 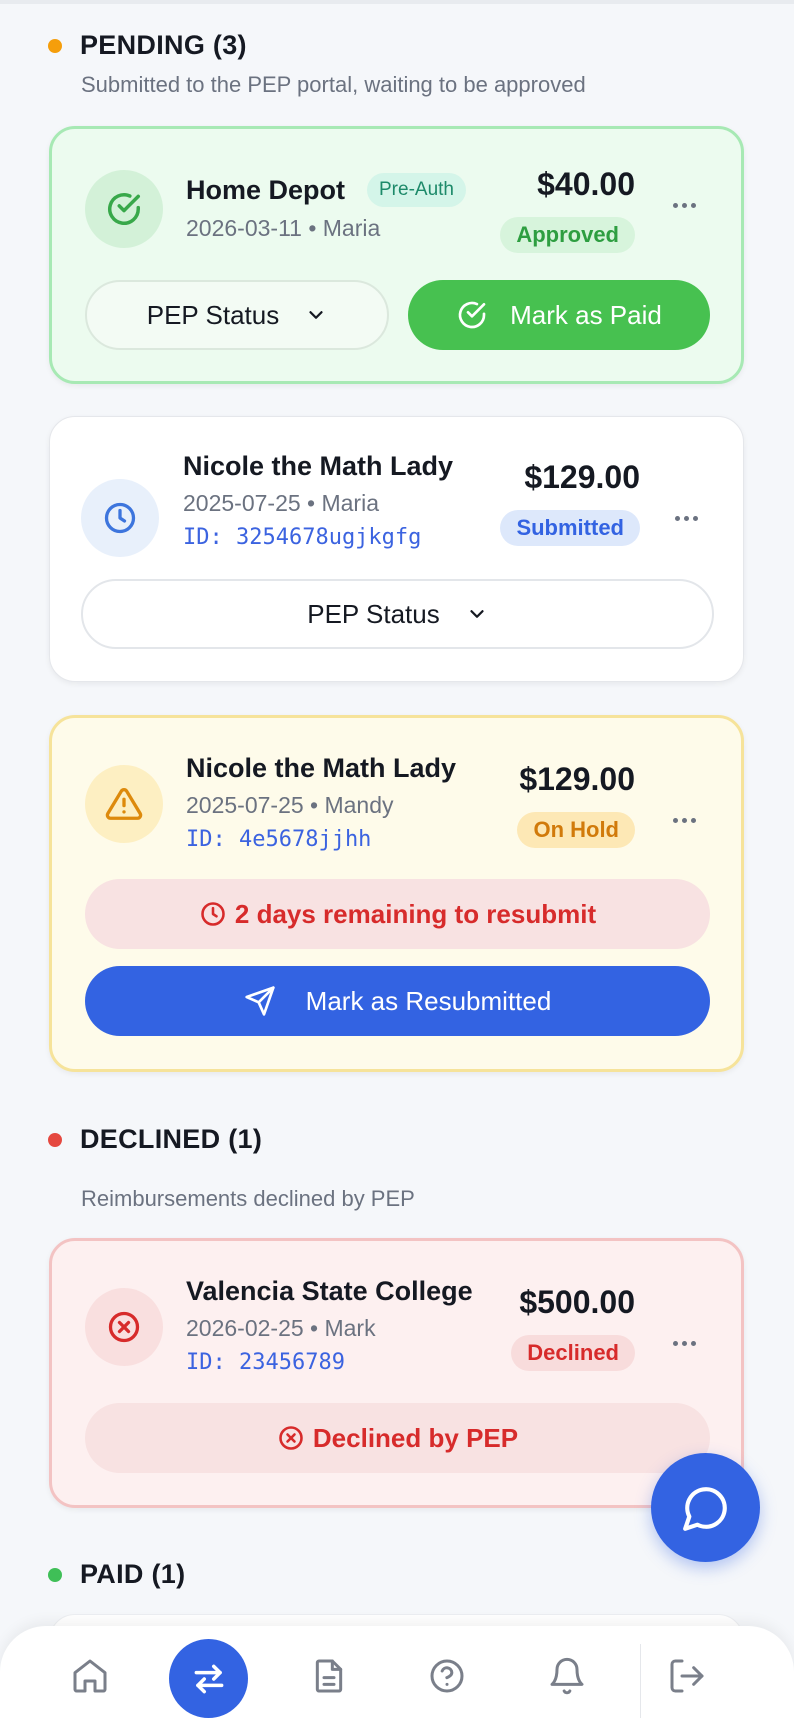 I want to click on status-badge: Submitted, so click(x=570, y=528).